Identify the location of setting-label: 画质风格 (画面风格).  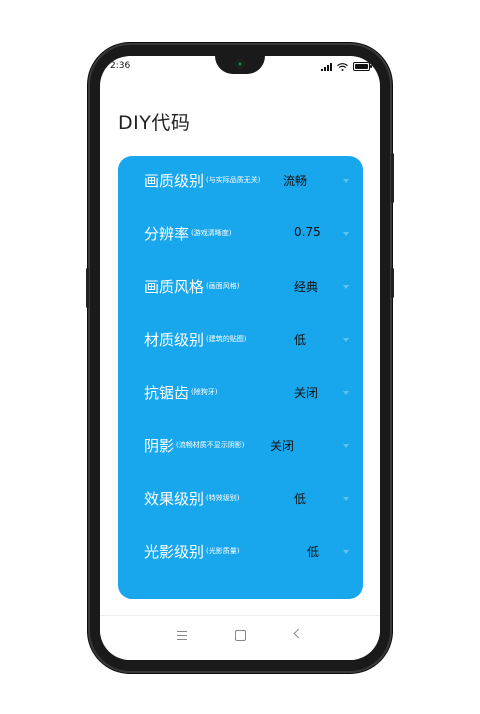
(192, 287).